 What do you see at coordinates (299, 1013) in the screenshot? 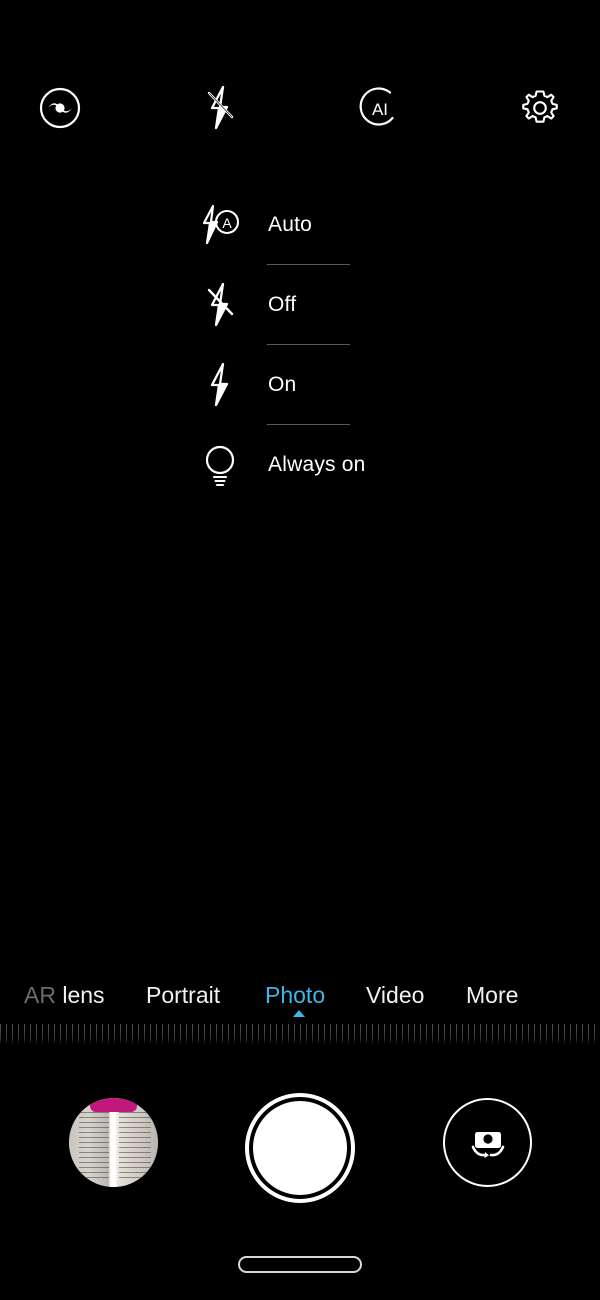
I see `active-mode-indicator-icon` at bounding box center [299, 1013].